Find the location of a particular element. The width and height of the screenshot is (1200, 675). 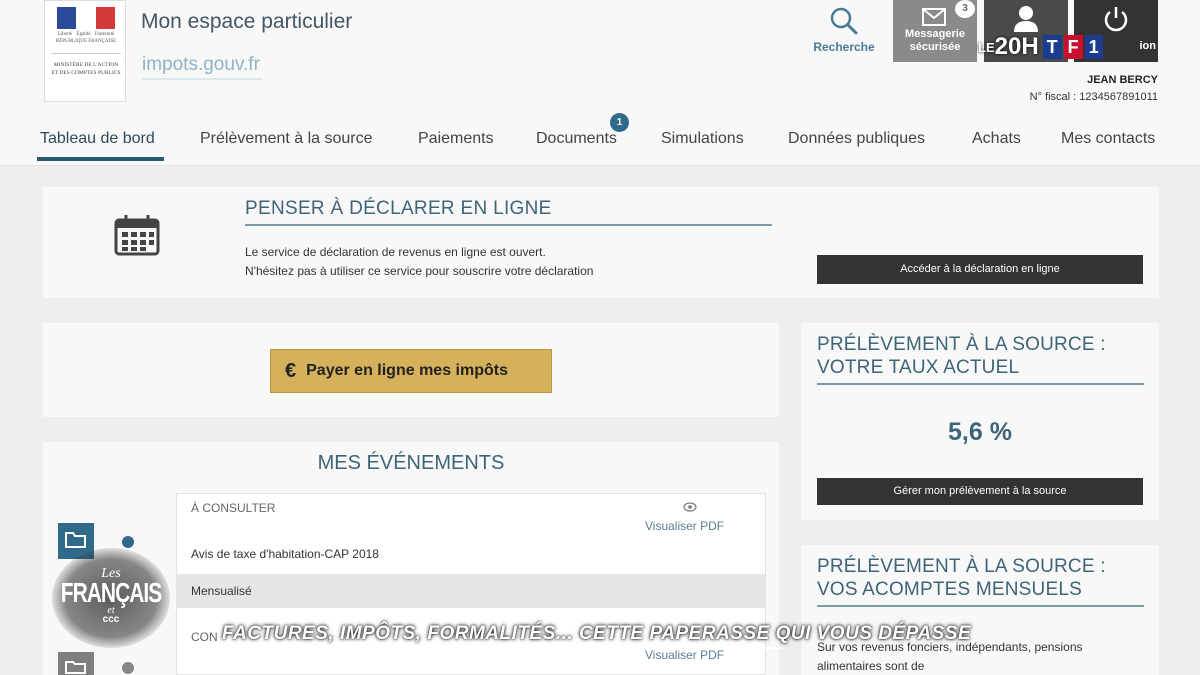

event-status-2: CON is located at coordinates (204, 637).